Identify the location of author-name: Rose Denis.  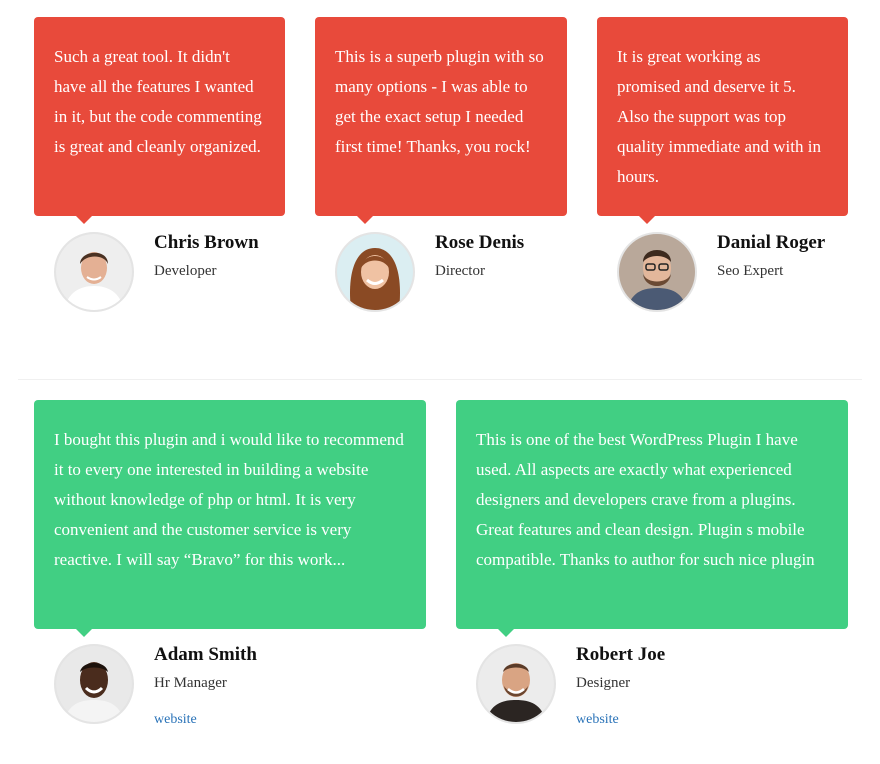
(480, 242).